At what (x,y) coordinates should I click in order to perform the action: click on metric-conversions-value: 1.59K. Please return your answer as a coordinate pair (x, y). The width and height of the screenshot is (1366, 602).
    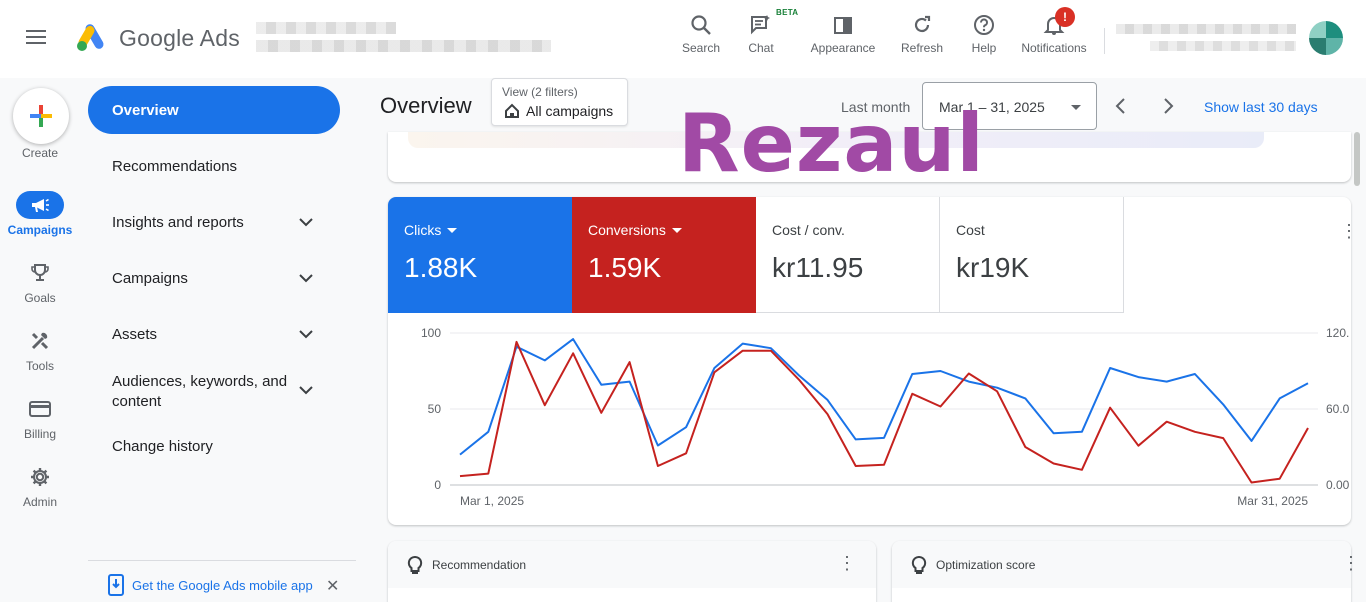
    Looking at the image, I should click on (625, 267).